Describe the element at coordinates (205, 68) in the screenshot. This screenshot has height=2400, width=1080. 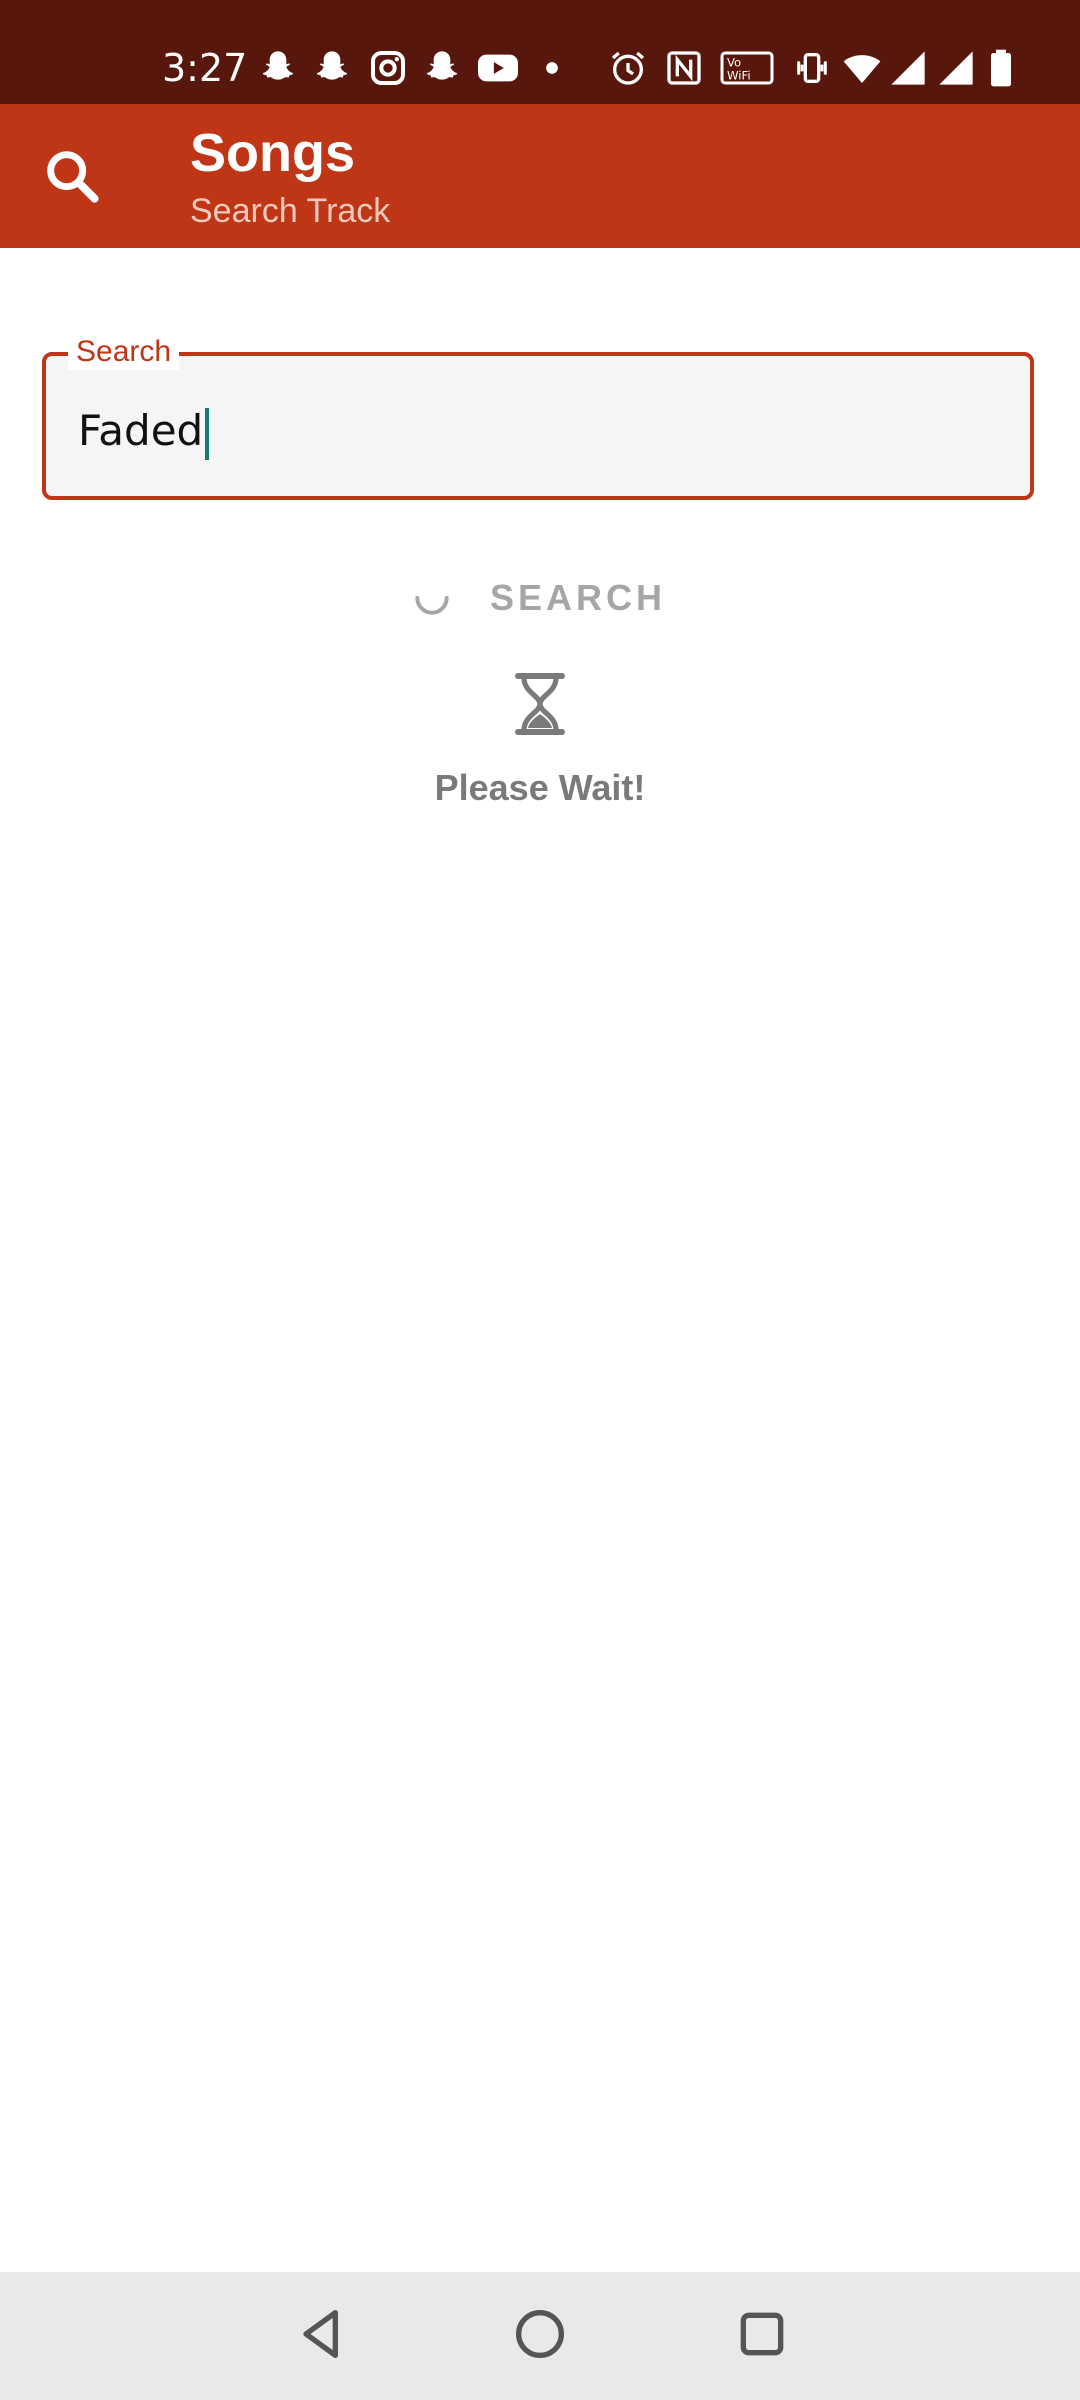
I see `status-time: 3:27` at that location.